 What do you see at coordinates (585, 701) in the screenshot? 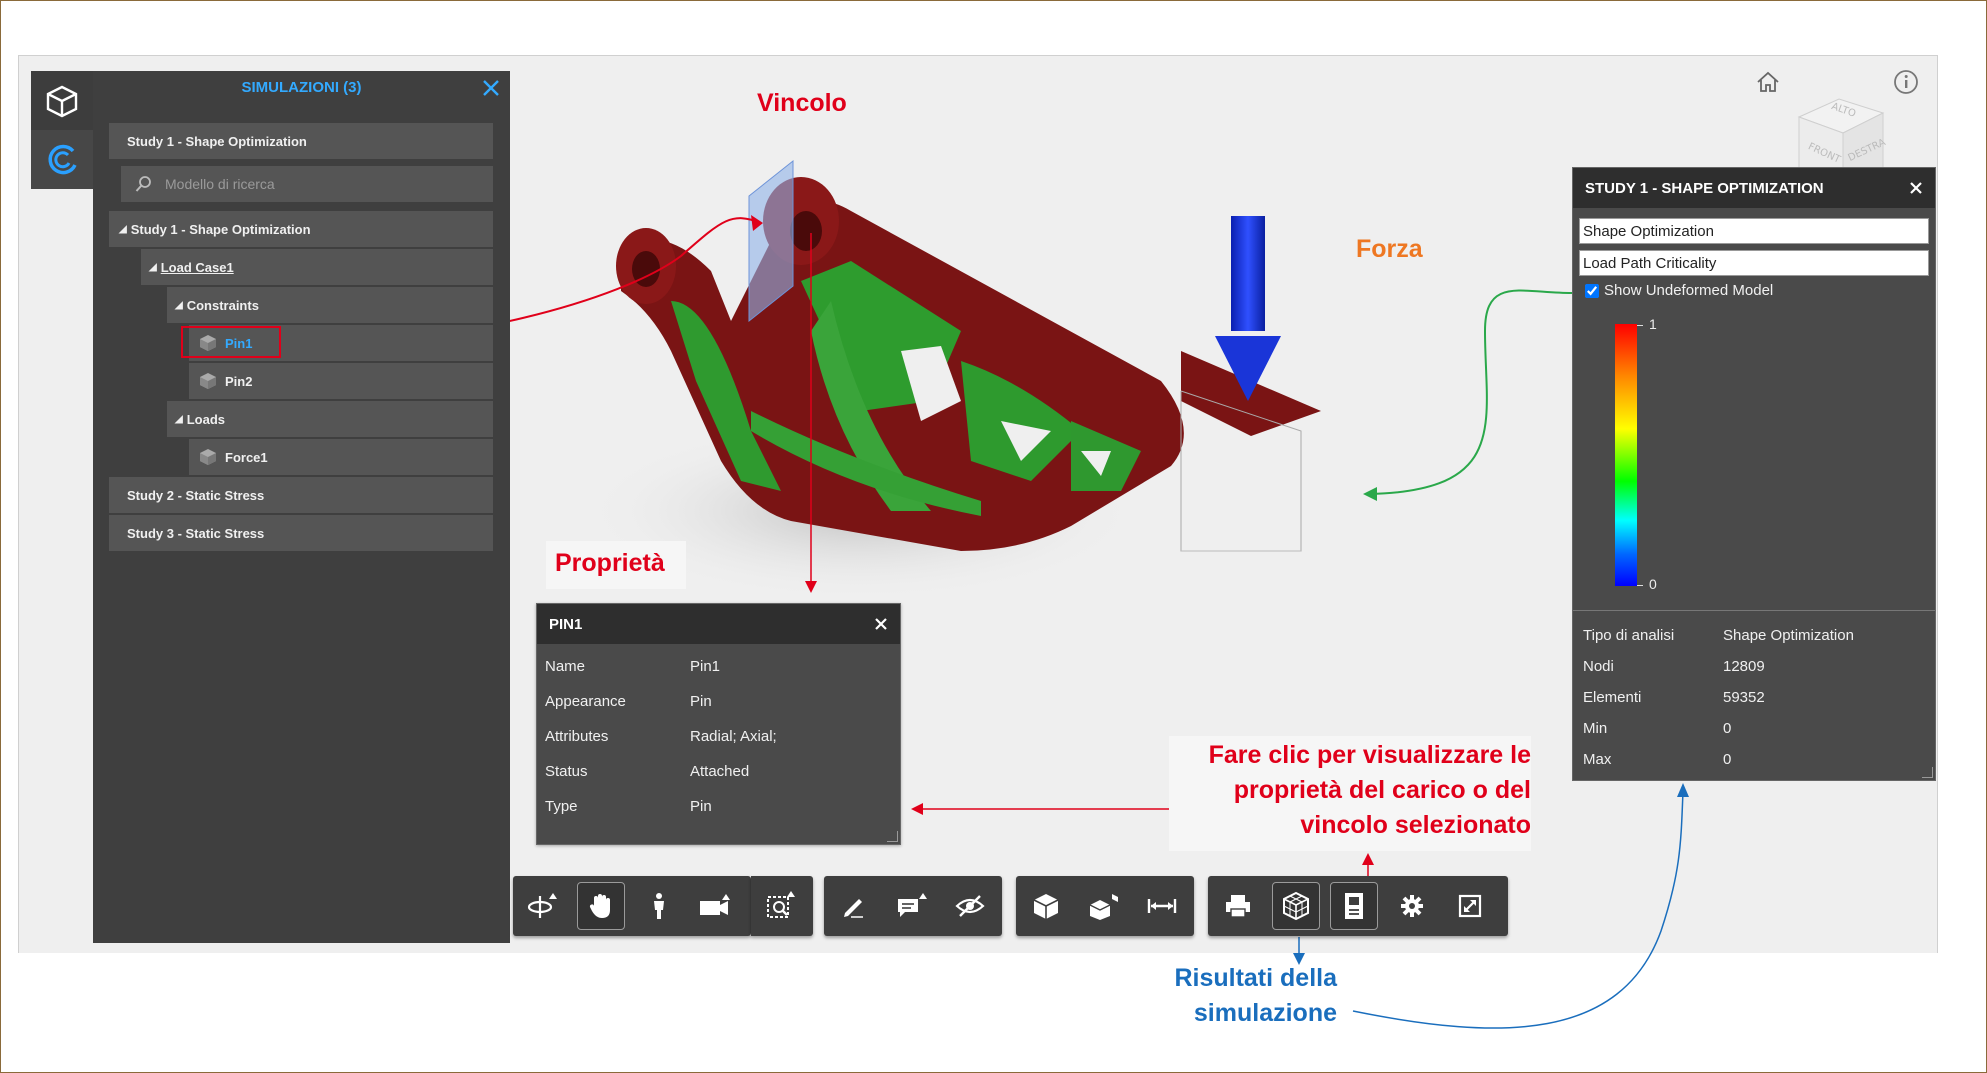
I see `property-key: Appearance` at bounding box center [585, 701].